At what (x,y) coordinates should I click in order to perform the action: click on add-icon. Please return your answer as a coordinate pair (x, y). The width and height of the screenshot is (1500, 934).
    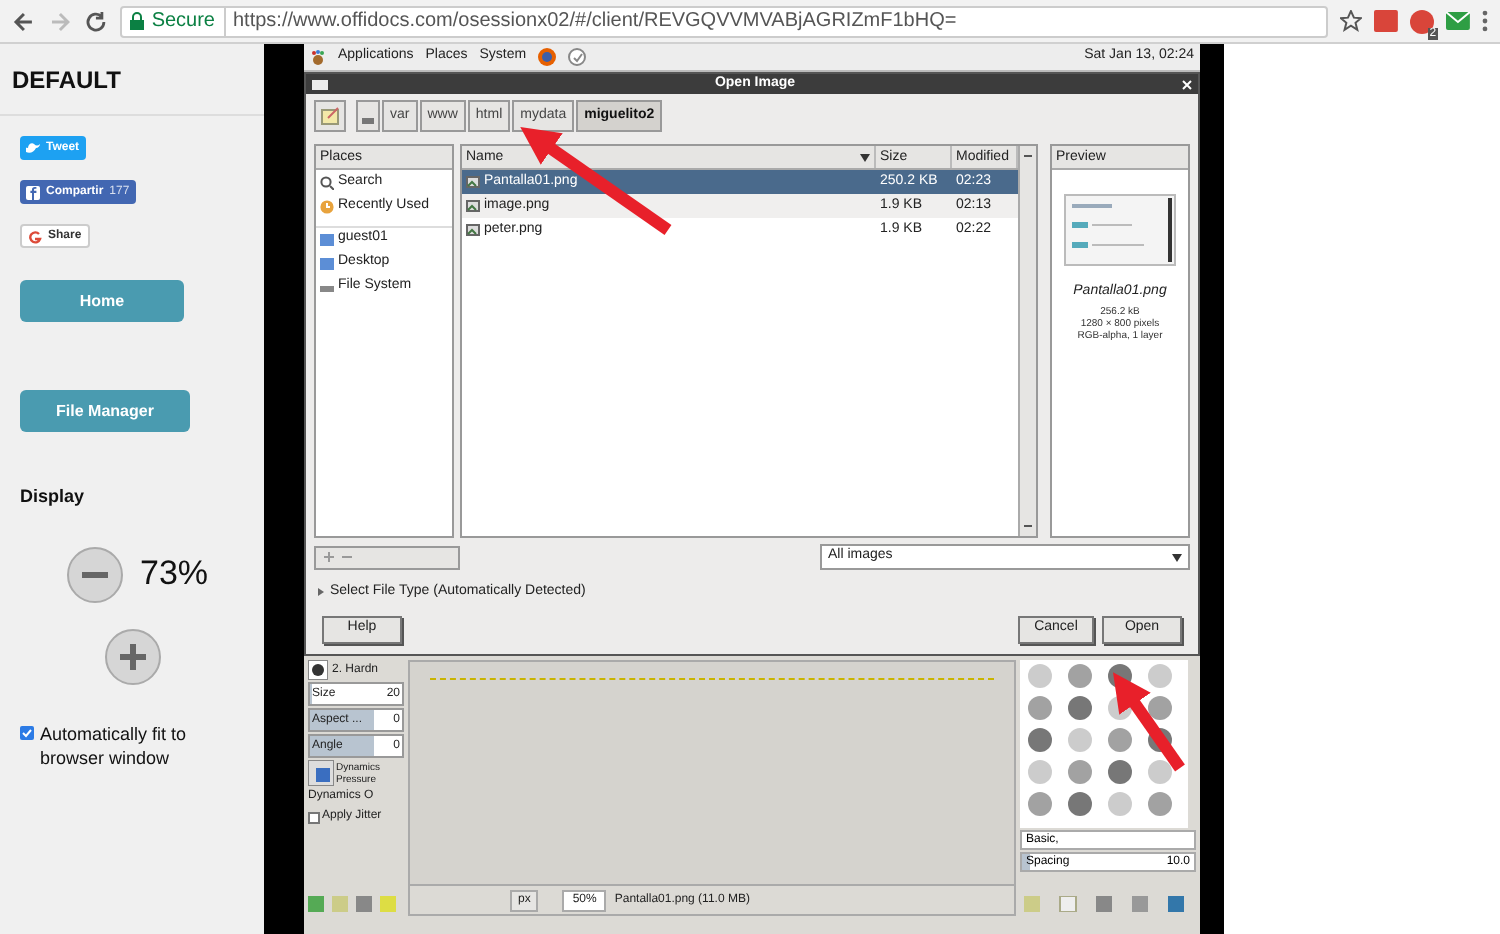
    Looking at the image, I should click on (329, 557).